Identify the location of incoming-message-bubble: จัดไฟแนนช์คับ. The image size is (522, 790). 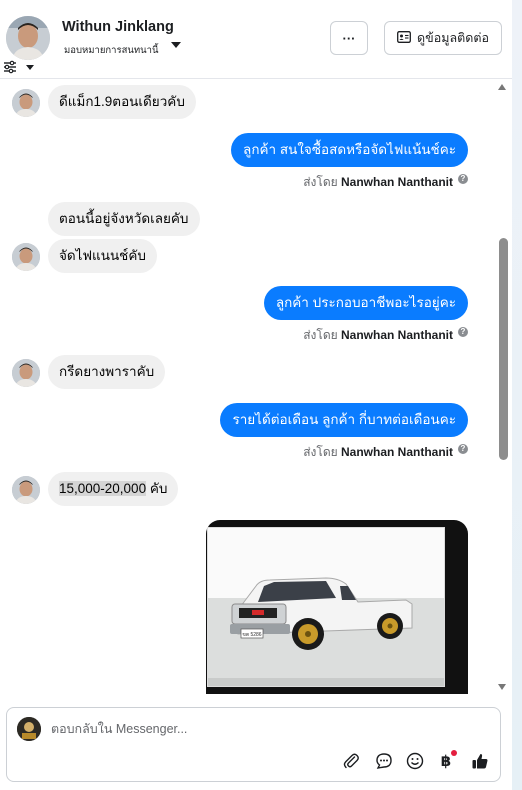
(102, 256).